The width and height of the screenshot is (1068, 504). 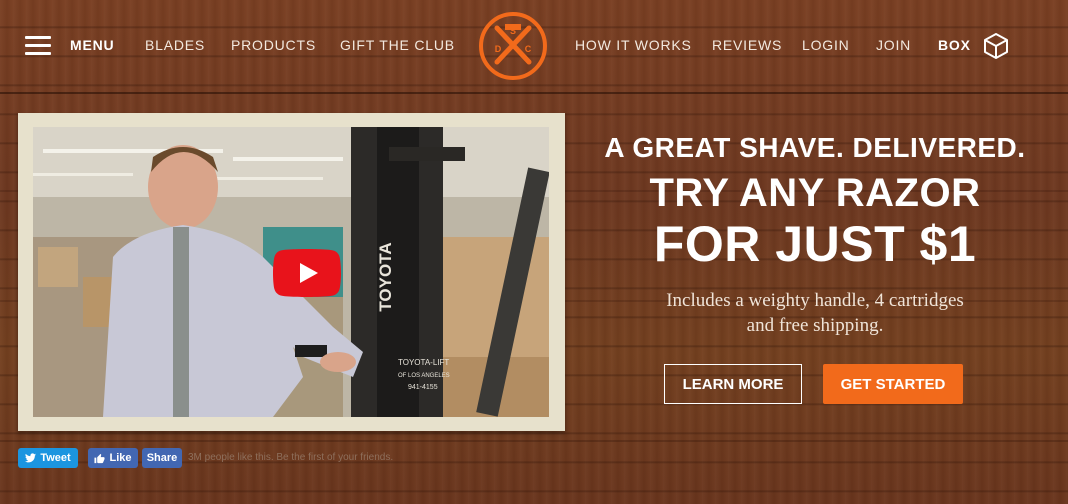 What do you see at coordinates (815, 147) in the screenshot?
I see `hero-tagline: A GREAT SHAVE. DELIVERED.` at bounding box center [815, 147].